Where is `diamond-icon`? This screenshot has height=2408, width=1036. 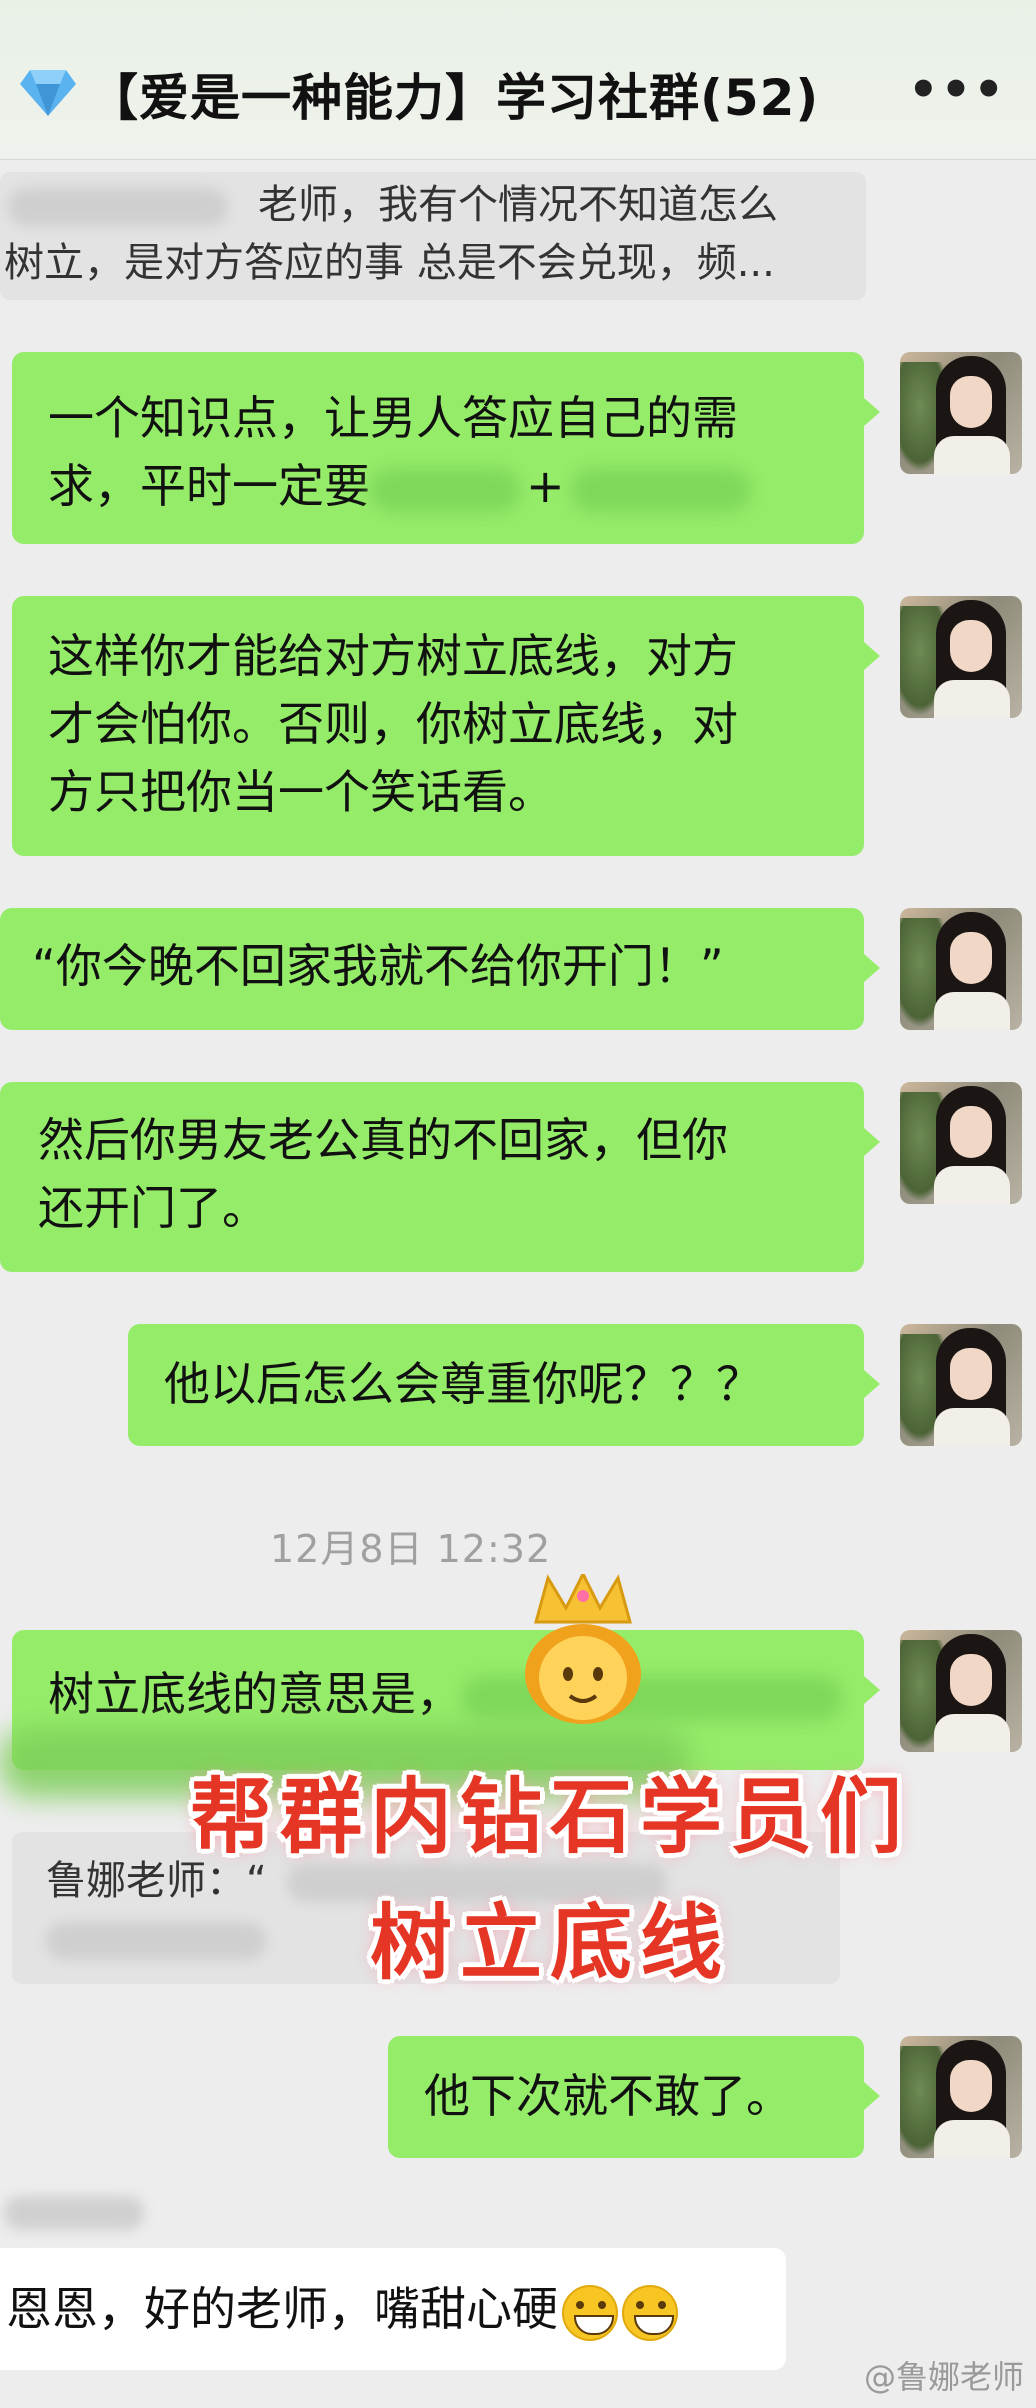
diamond-icon is located at coordinates (48, 93).